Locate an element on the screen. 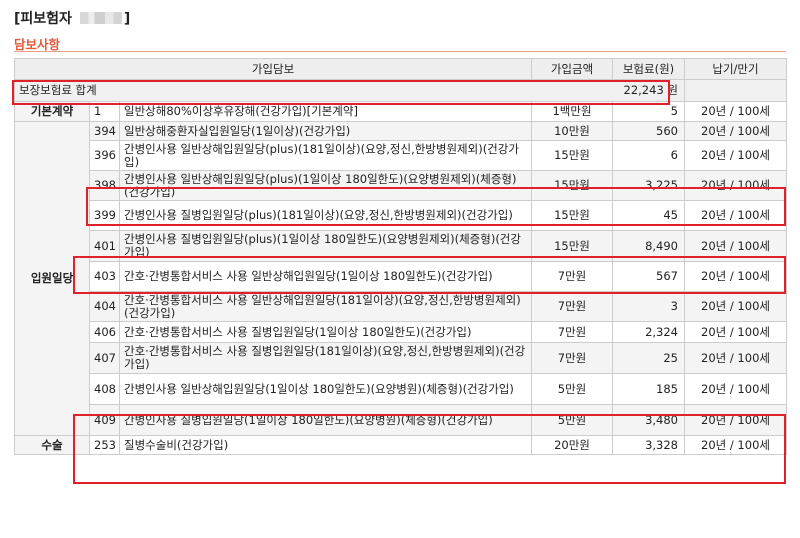 This screenshot has width=800, height=538. col-premium: 보험료(원) is located at coordinates (648, 69).